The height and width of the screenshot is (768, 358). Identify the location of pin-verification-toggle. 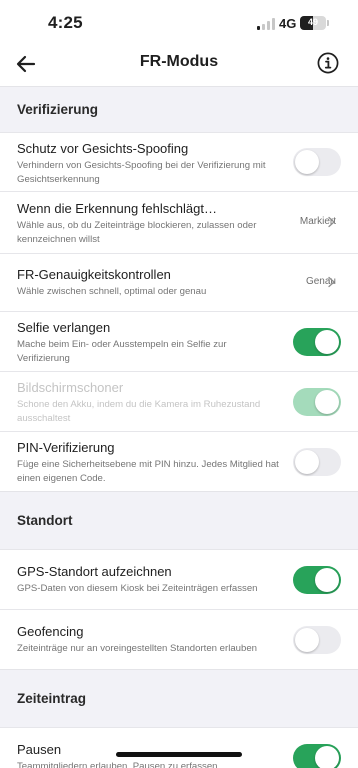
(317, 462).